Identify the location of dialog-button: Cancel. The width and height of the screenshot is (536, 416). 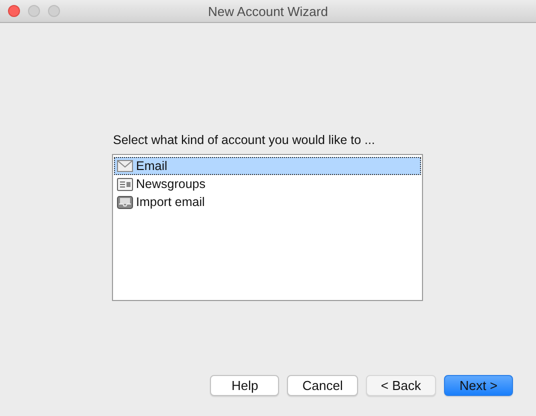
(322, 385).